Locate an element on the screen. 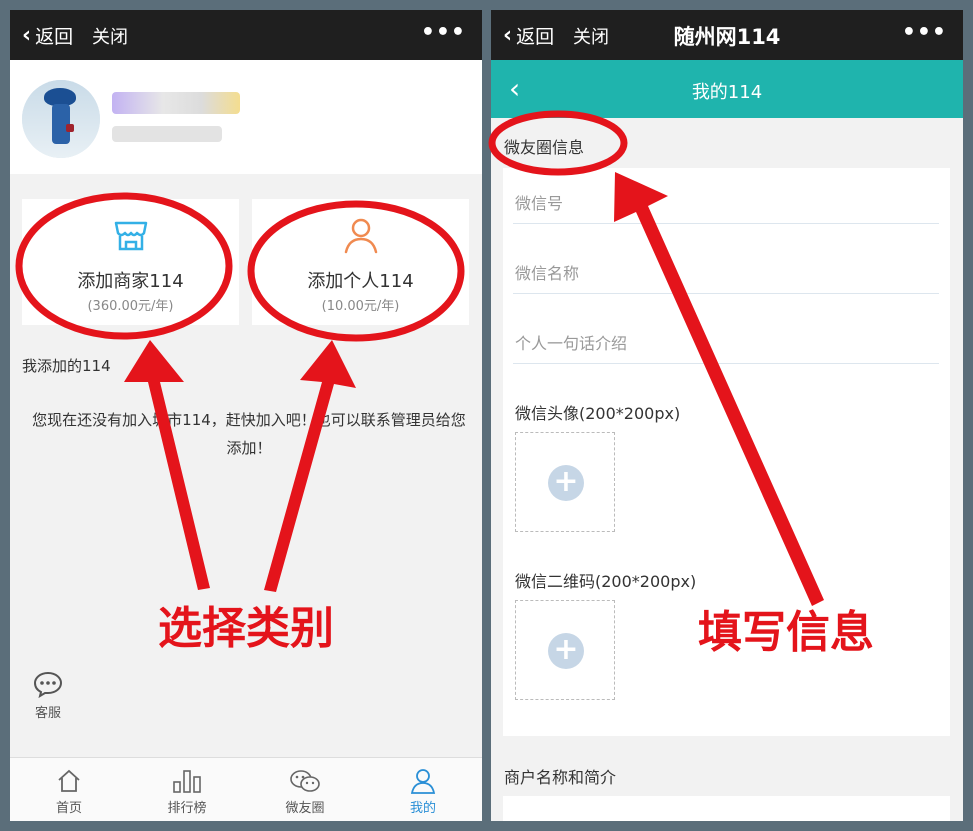 The image size is (973, 831). back-button: ‹ 返回 is located at coordinates (47, 35).